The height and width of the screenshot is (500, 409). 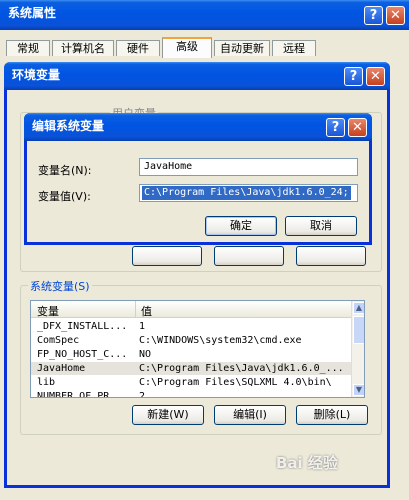 What do you see at coordinates (249, 256) in the screenshot?
I see `user-edit-button-partial` at bounding box center [249, 256].